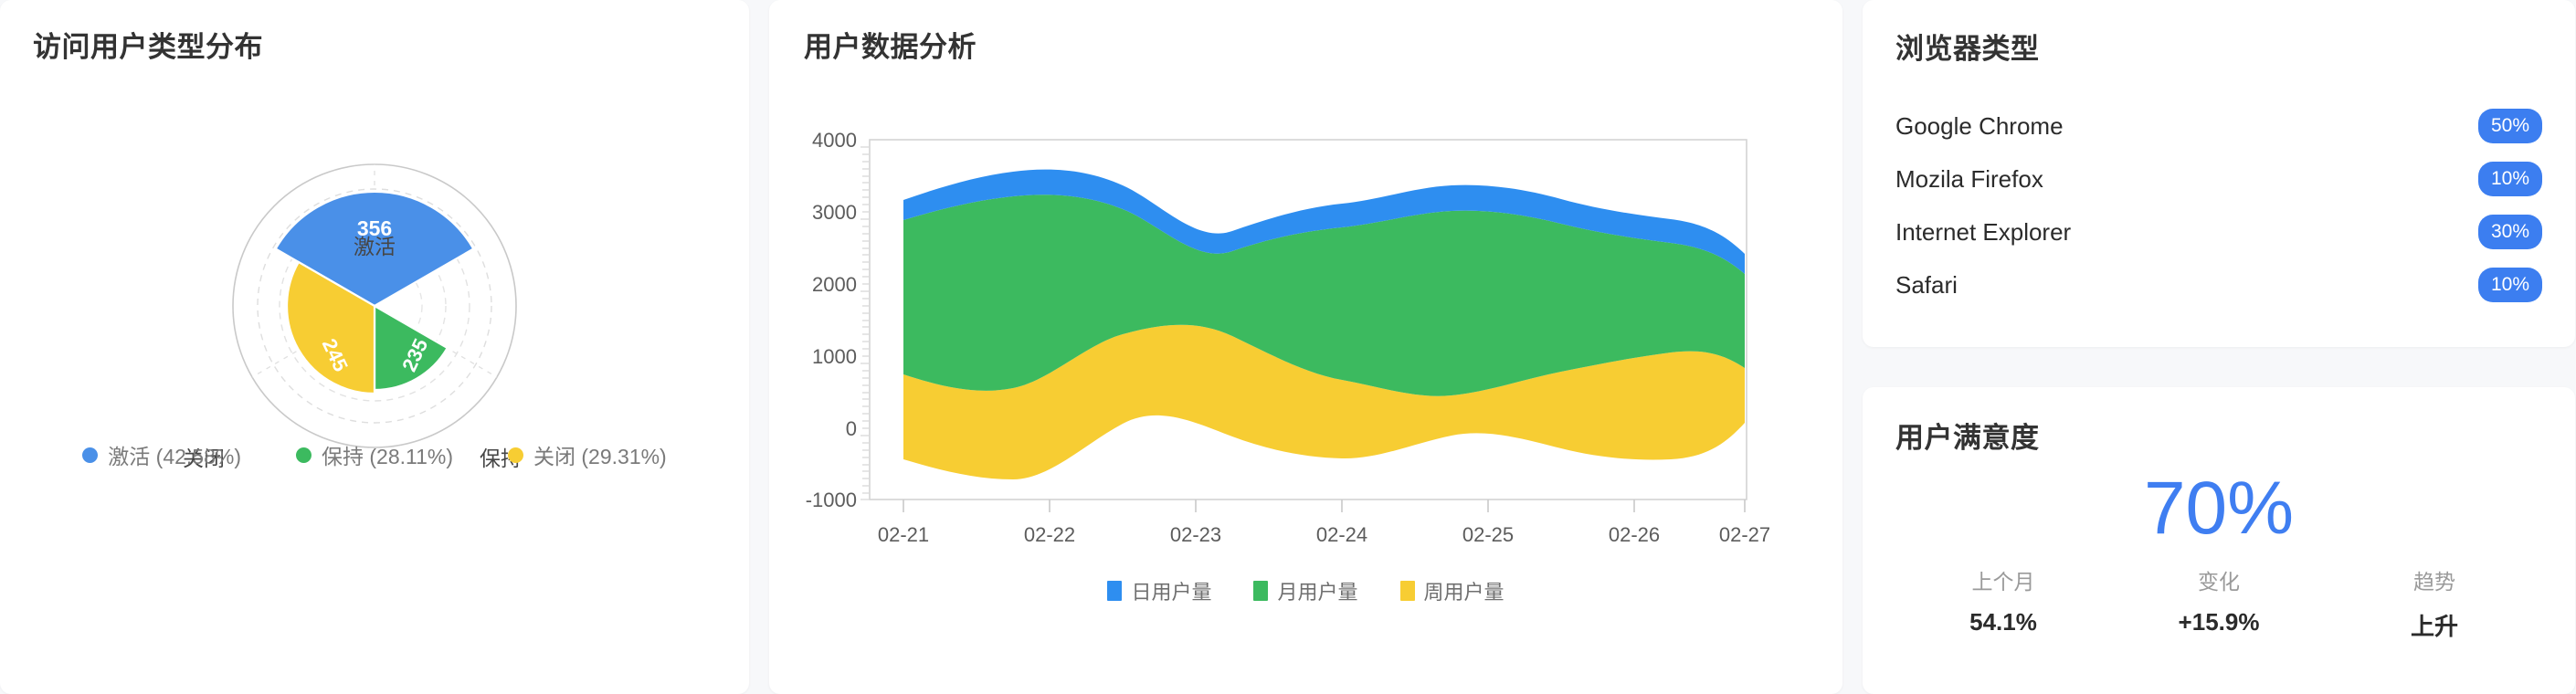 The height and width of the screenshot is (694, 2576). Describe the element at coordinates (835, 284) in the screenshot. I see `ytick-2000: 2000` at that location.